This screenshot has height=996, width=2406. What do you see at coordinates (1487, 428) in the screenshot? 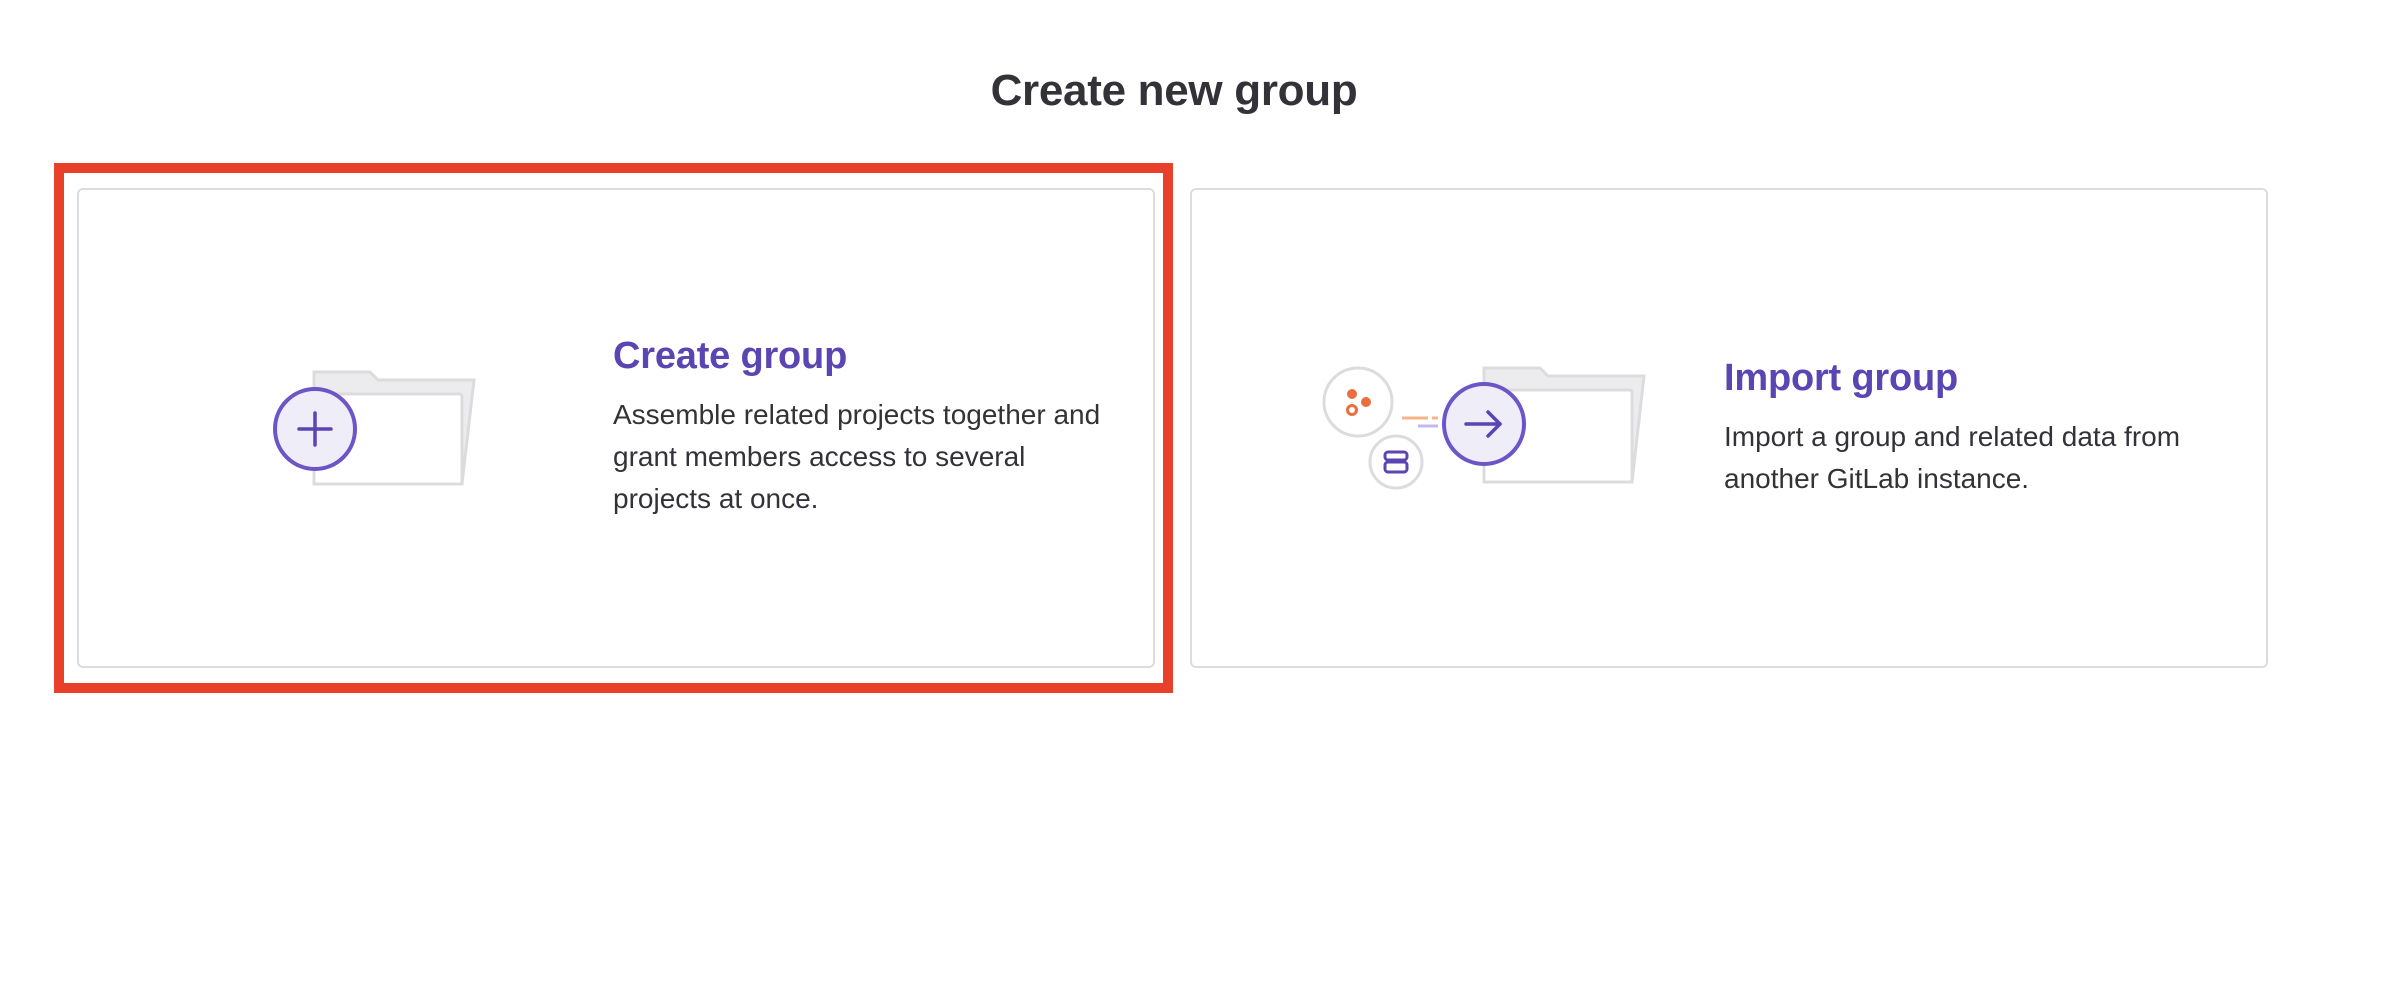
I see `folder-import-icon` at bounding box center [1487, 428].